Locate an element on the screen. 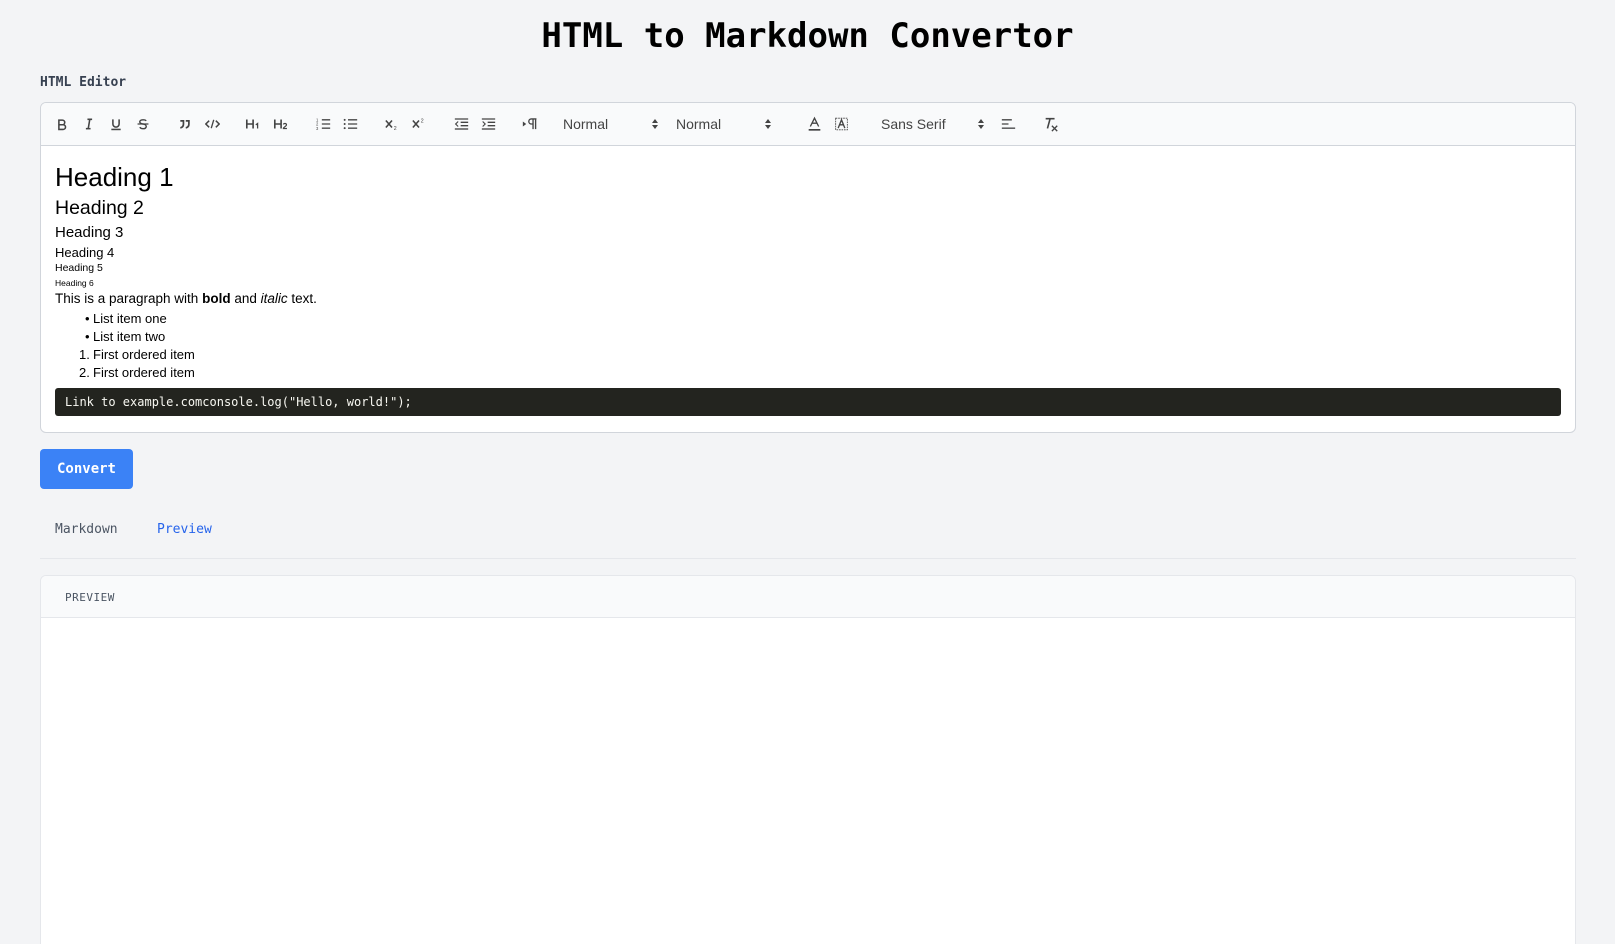 Image resolution: width=1615 pixels, height=944 pixels. h1-icon is located at coordinates (252, 124).